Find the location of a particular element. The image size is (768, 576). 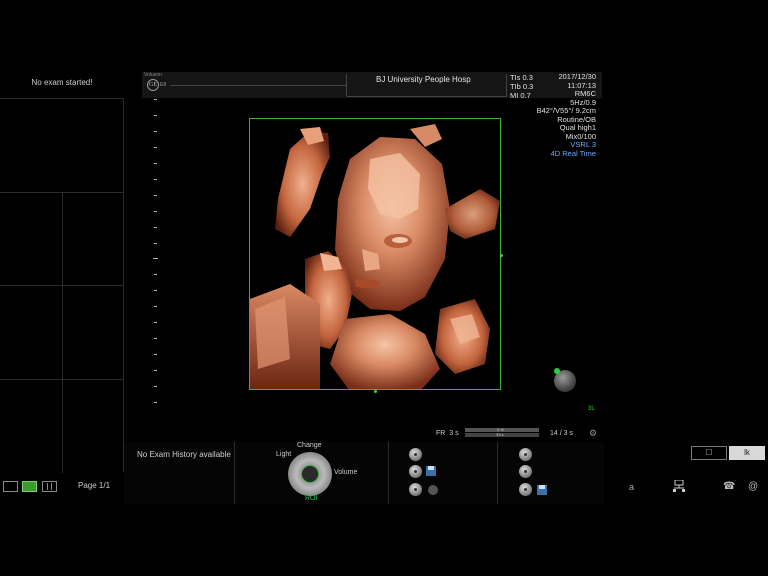

fr-left-value: 3 s is located at coordinates (454, 433).